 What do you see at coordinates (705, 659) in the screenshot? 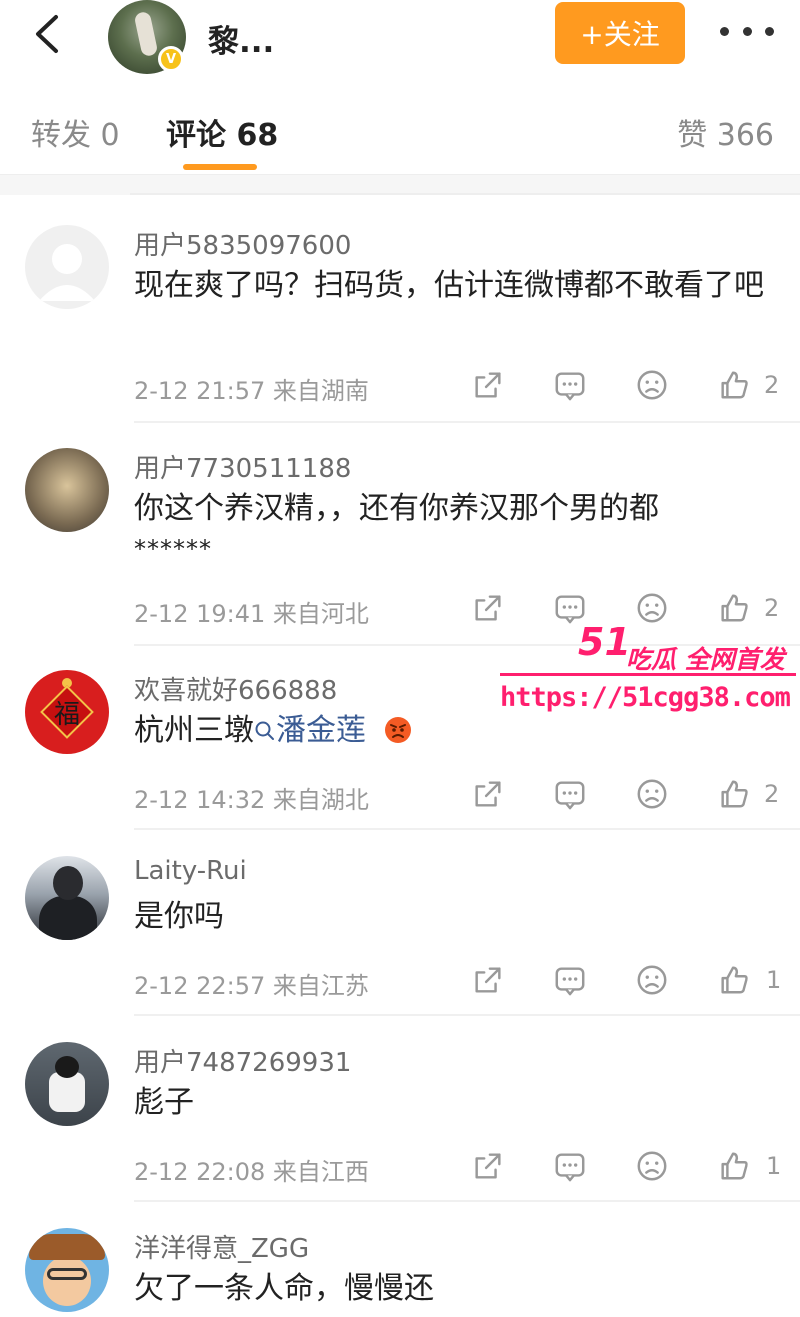
I see `watermark-brand-title: 吃瓜 全网首发` at bounding box center [705, 659].